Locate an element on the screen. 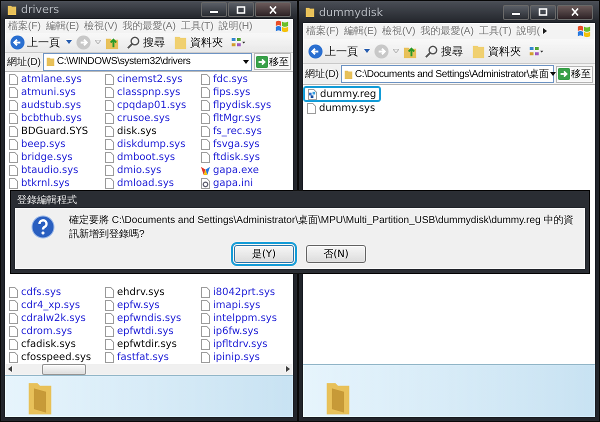  file-item: gapa.exe is located at coordinates (230, 170).